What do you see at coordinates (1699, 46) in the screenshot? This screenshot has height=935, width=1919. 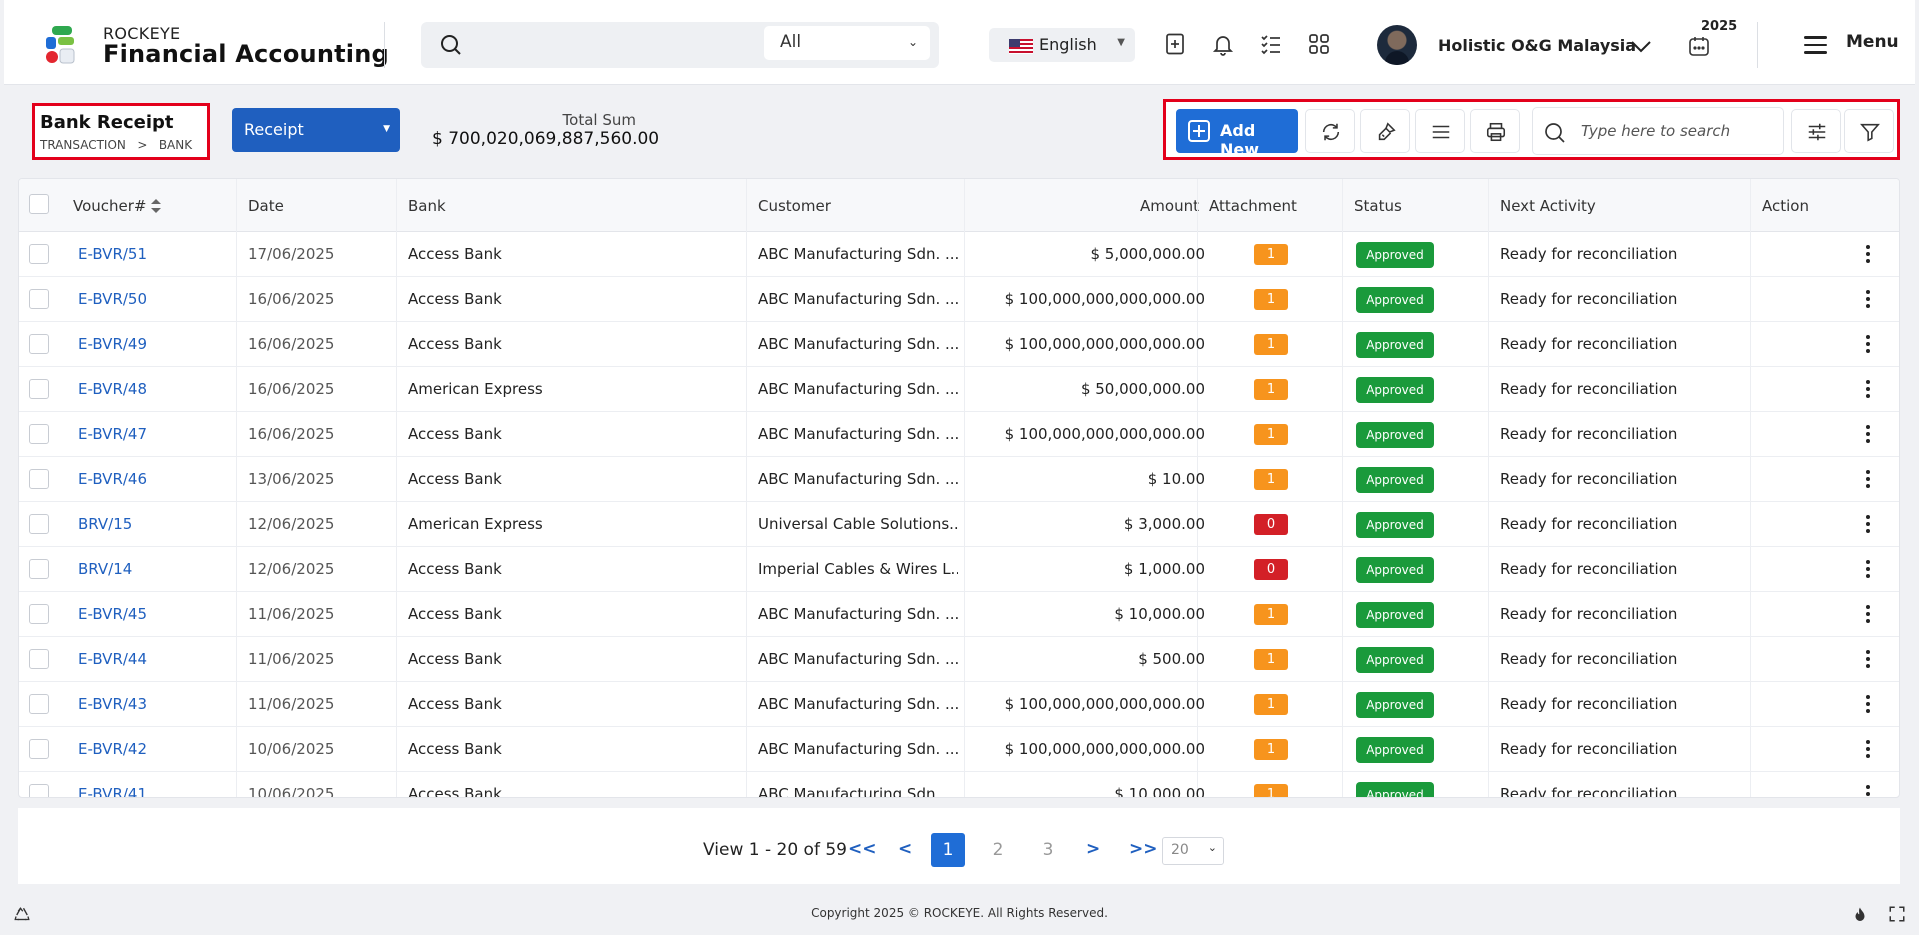 I see `calendar-icon` at bounding box center [1699, 46].